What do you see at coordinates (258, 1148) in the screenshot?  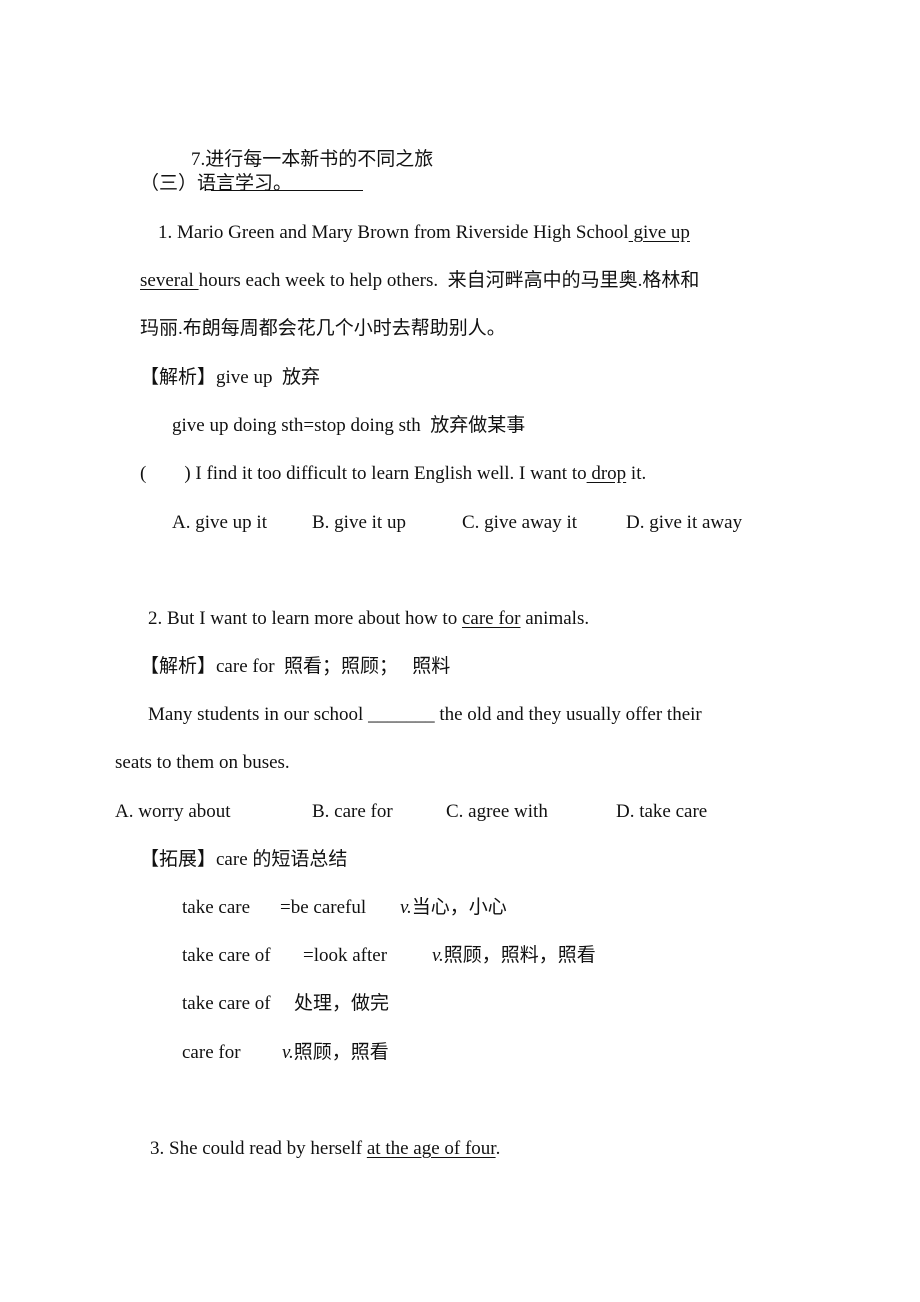 I see `q3-text: 3. She could read by herself` at bounding box center [258, 1148].